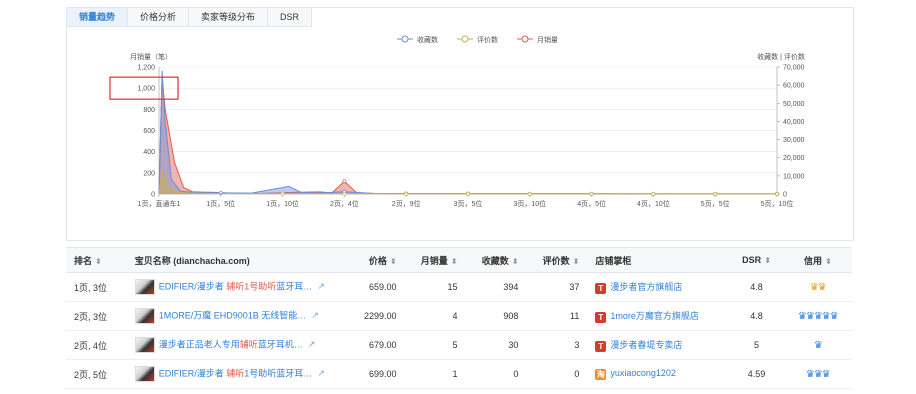  What do you see at coordinates (646, 287) in the screenshot?
I see `shop-name-link: 漫步者官方旗舰店` at bounding box center [646, 287].